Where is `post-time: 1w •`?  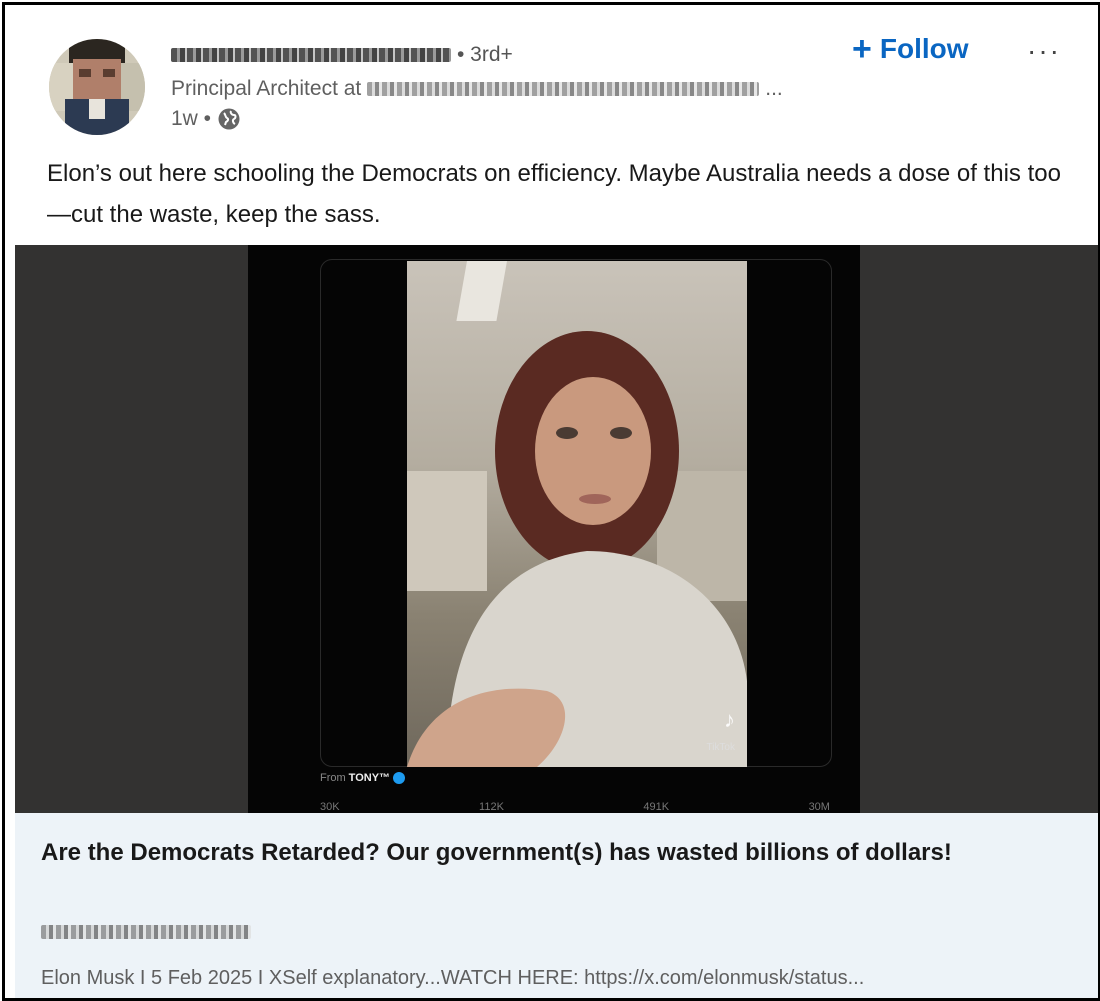
post-time: 1w • is located at coordinates (191, 118).